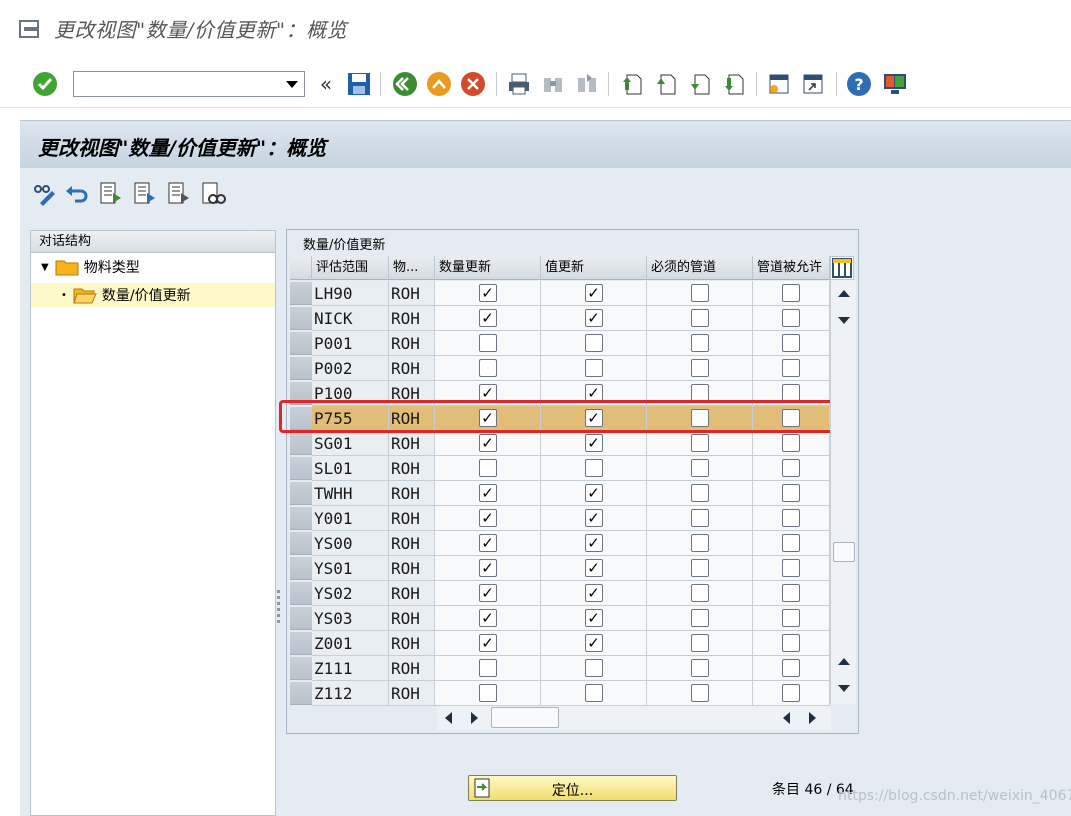 The width and height of the screenshot is (1071, 816). I want to click on find-icon, so click(553, 84).